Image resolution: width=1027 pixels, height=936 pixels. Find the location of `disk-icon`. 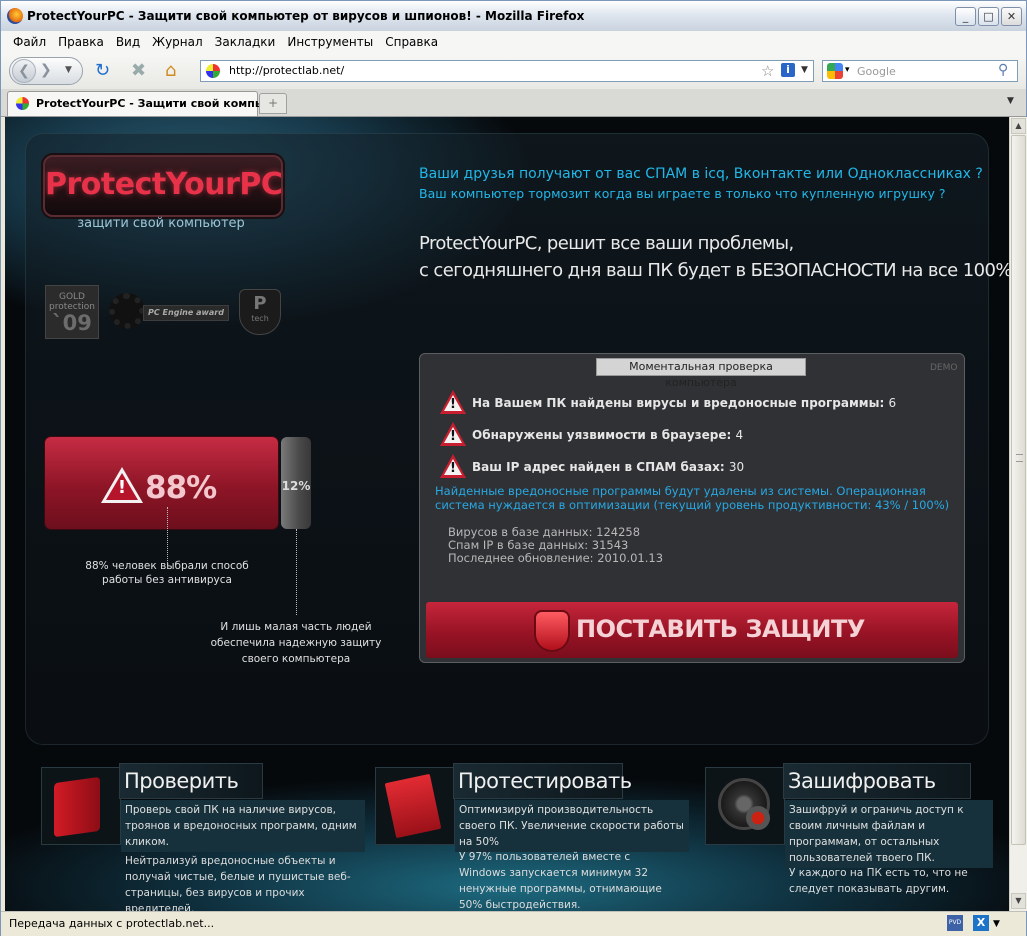

disk-icon is located at coordinates (745, 806).